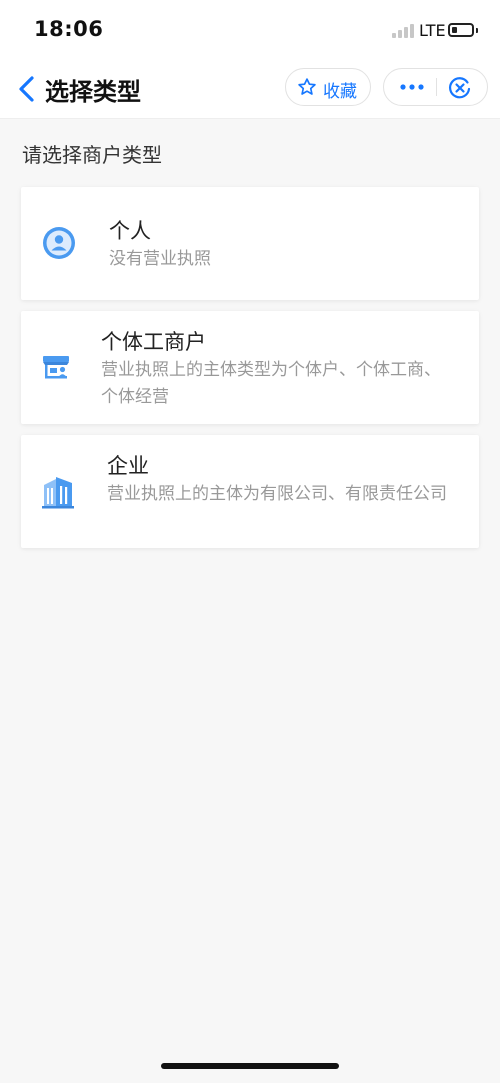 The image size is (500, 1083). What do you see at coordinates (404, 31) in the screenshot?
I see `signal-icon` at bounding box center [404, 31].